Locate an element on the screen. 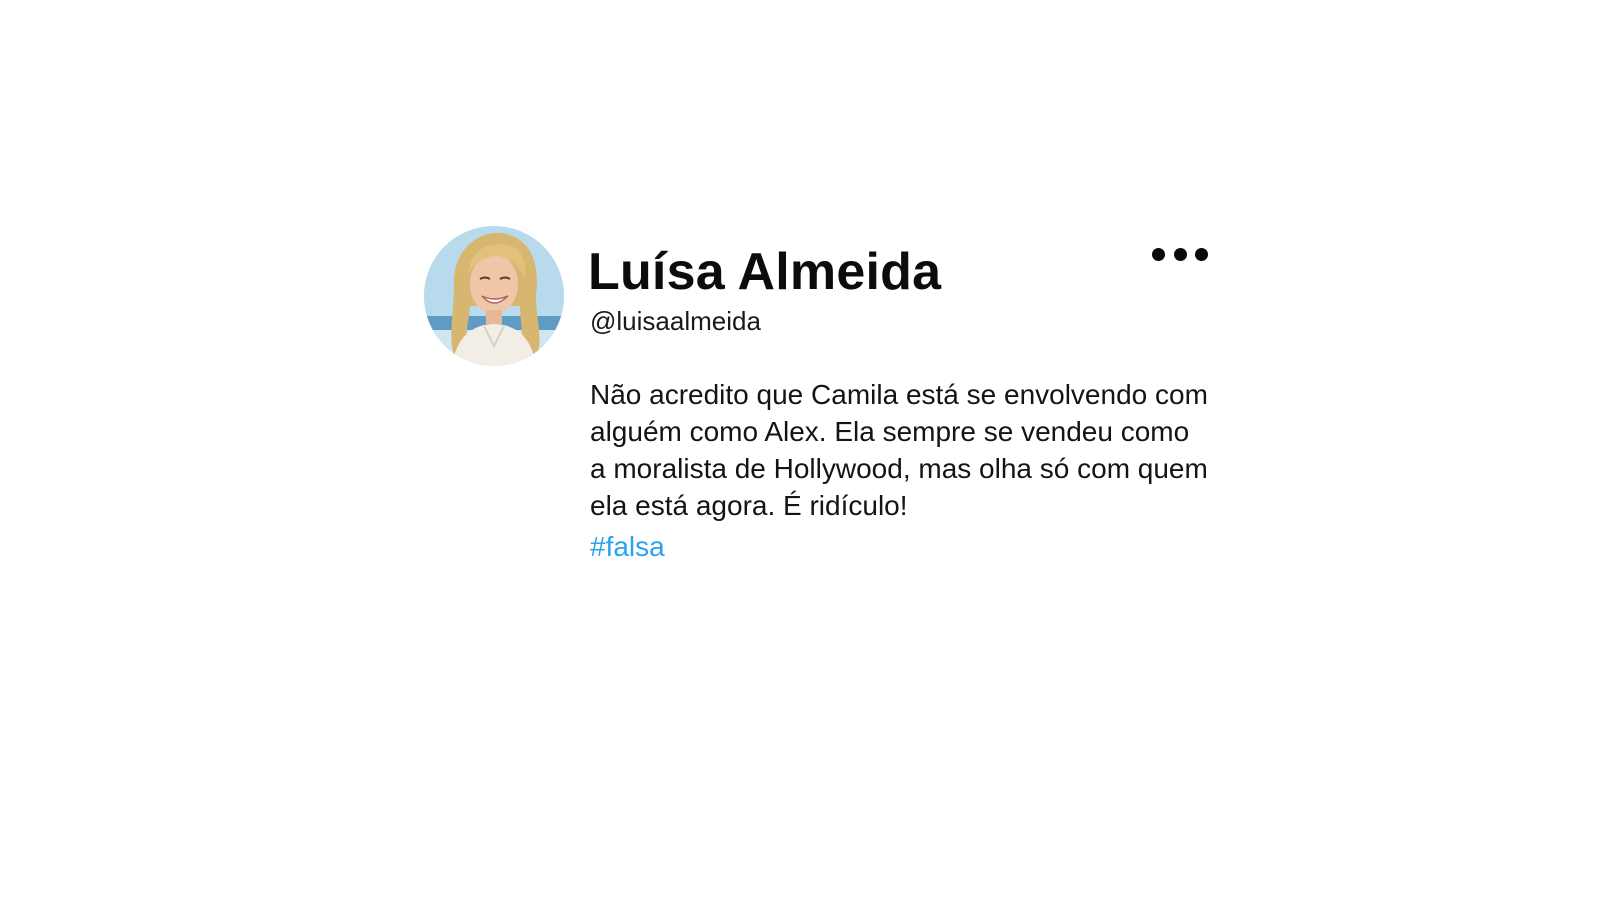 This screenshot has width=1600, height=900. avatar-photo-icon is located at coordinates (494, 296).